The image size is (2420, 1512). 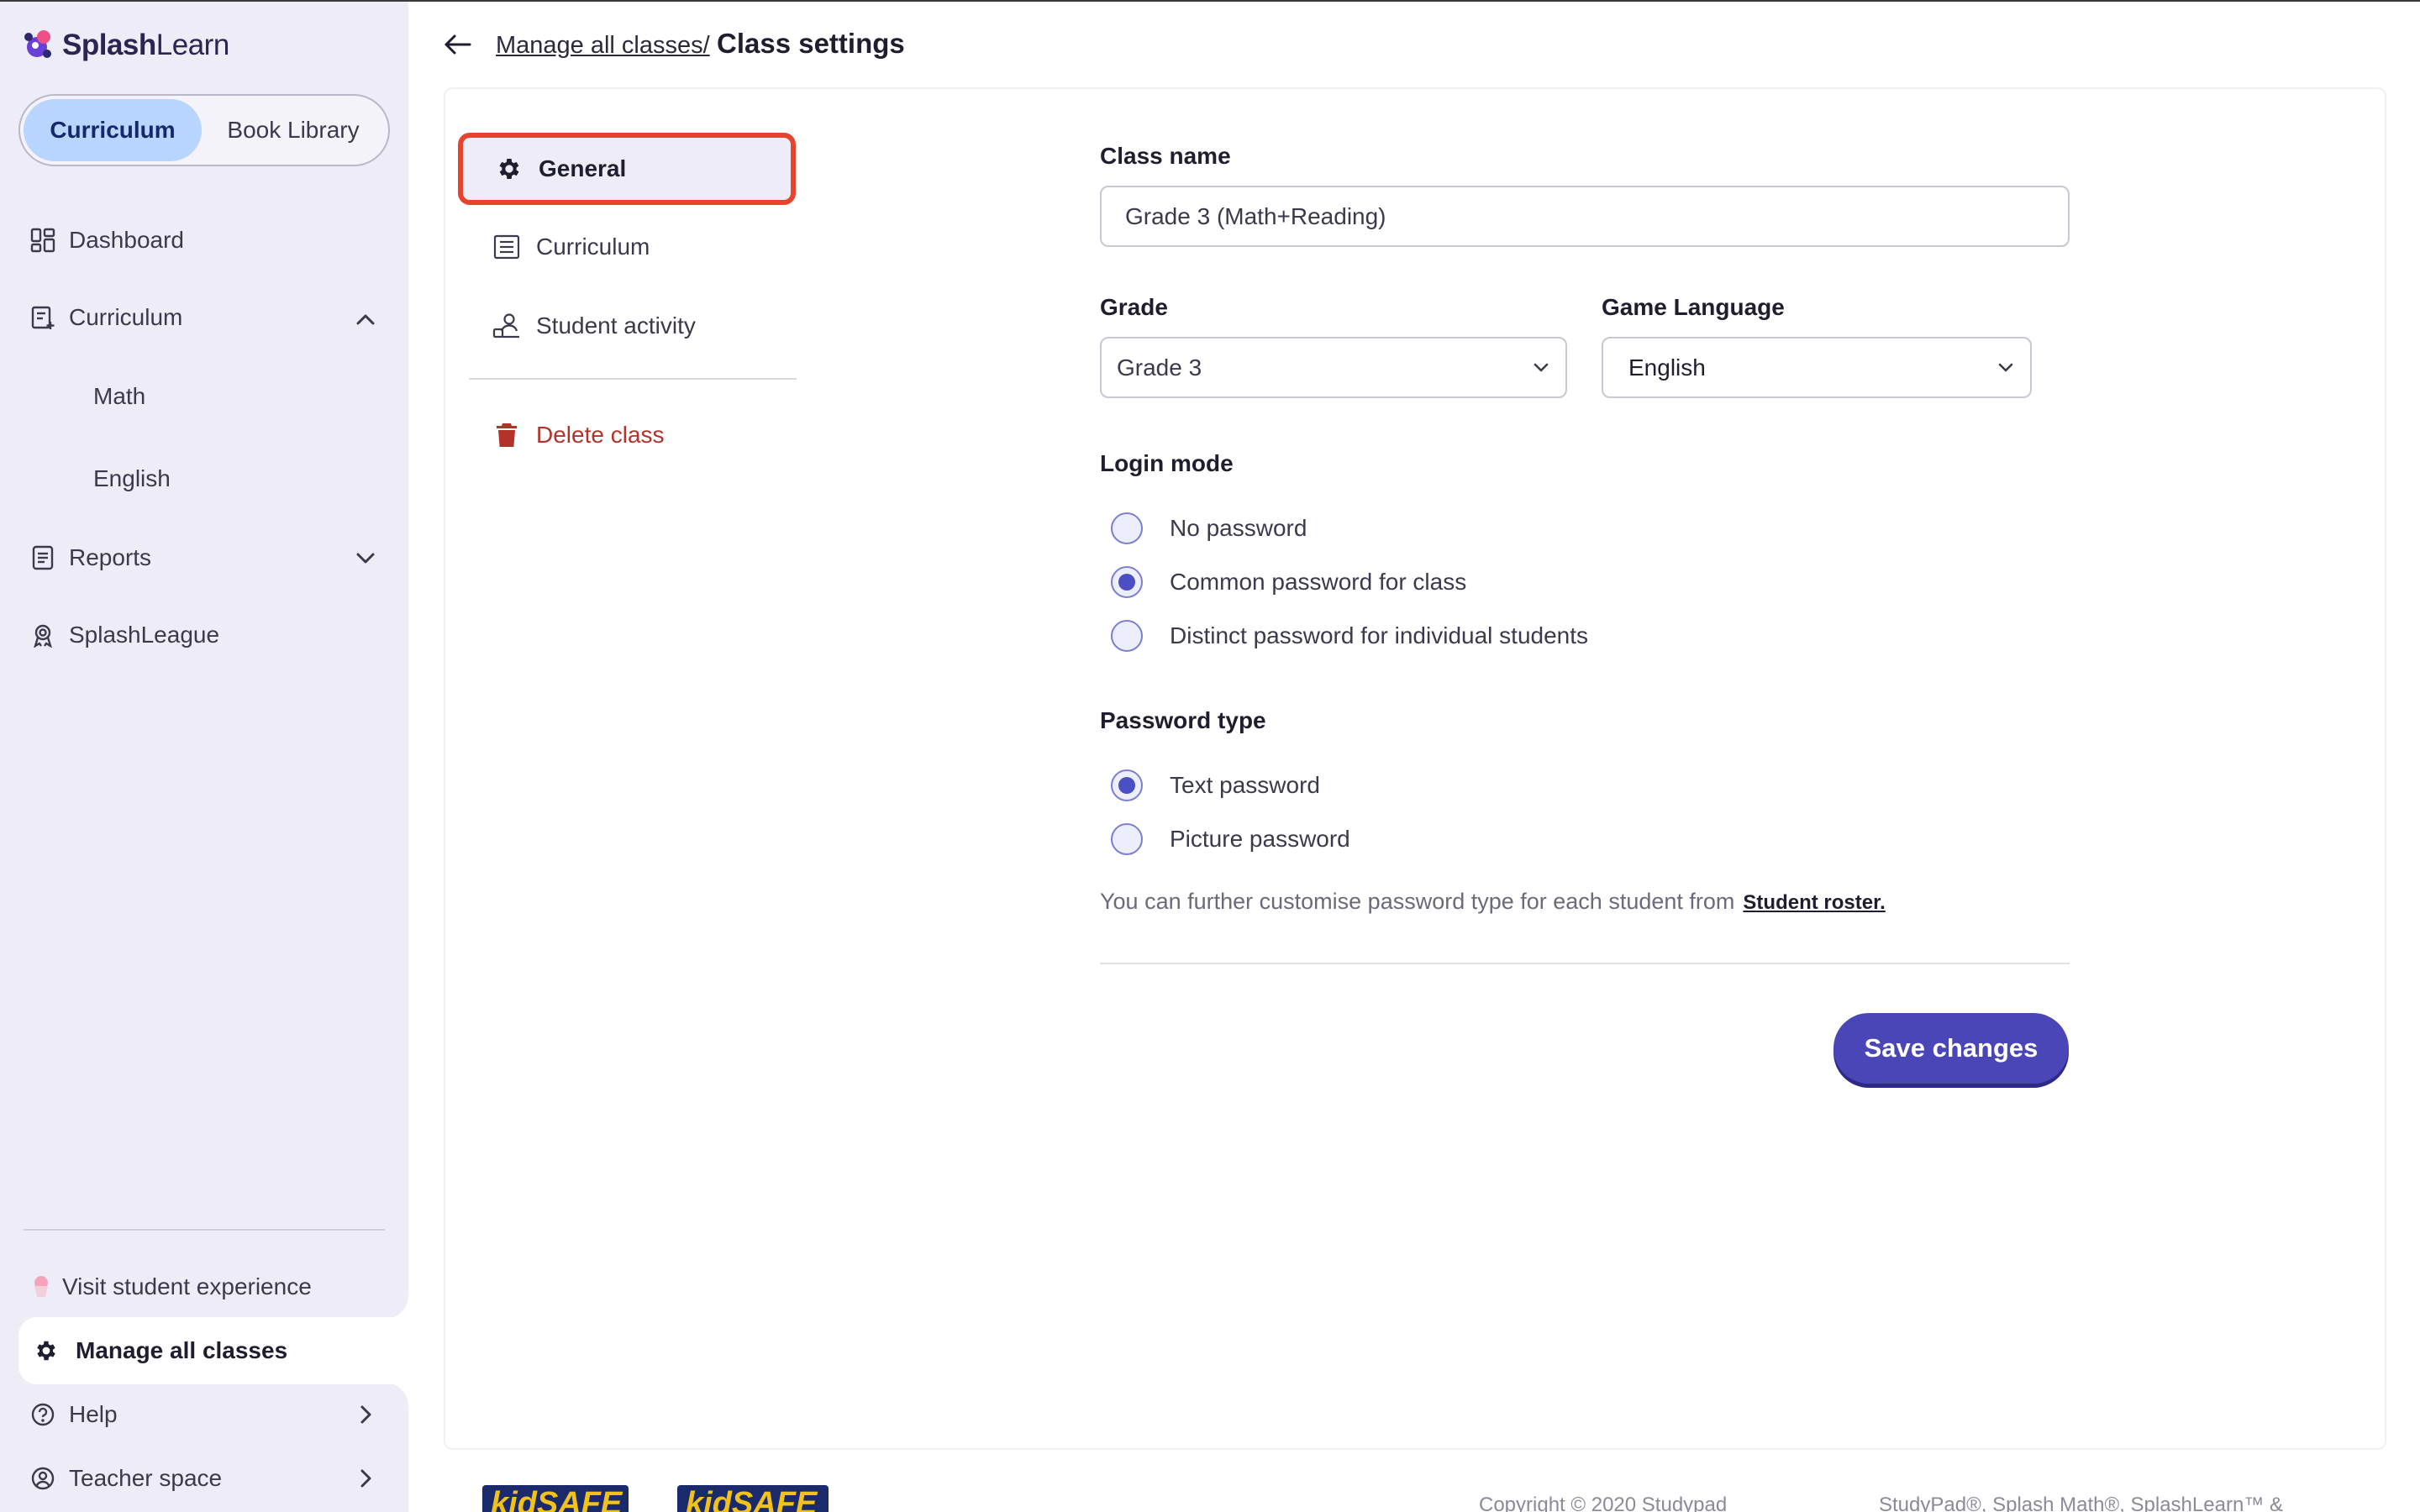 What do you see at coordinates (1245, 785) in the screenshot?
I see `radio-label: Text password` at bounding box center [1245, 785].